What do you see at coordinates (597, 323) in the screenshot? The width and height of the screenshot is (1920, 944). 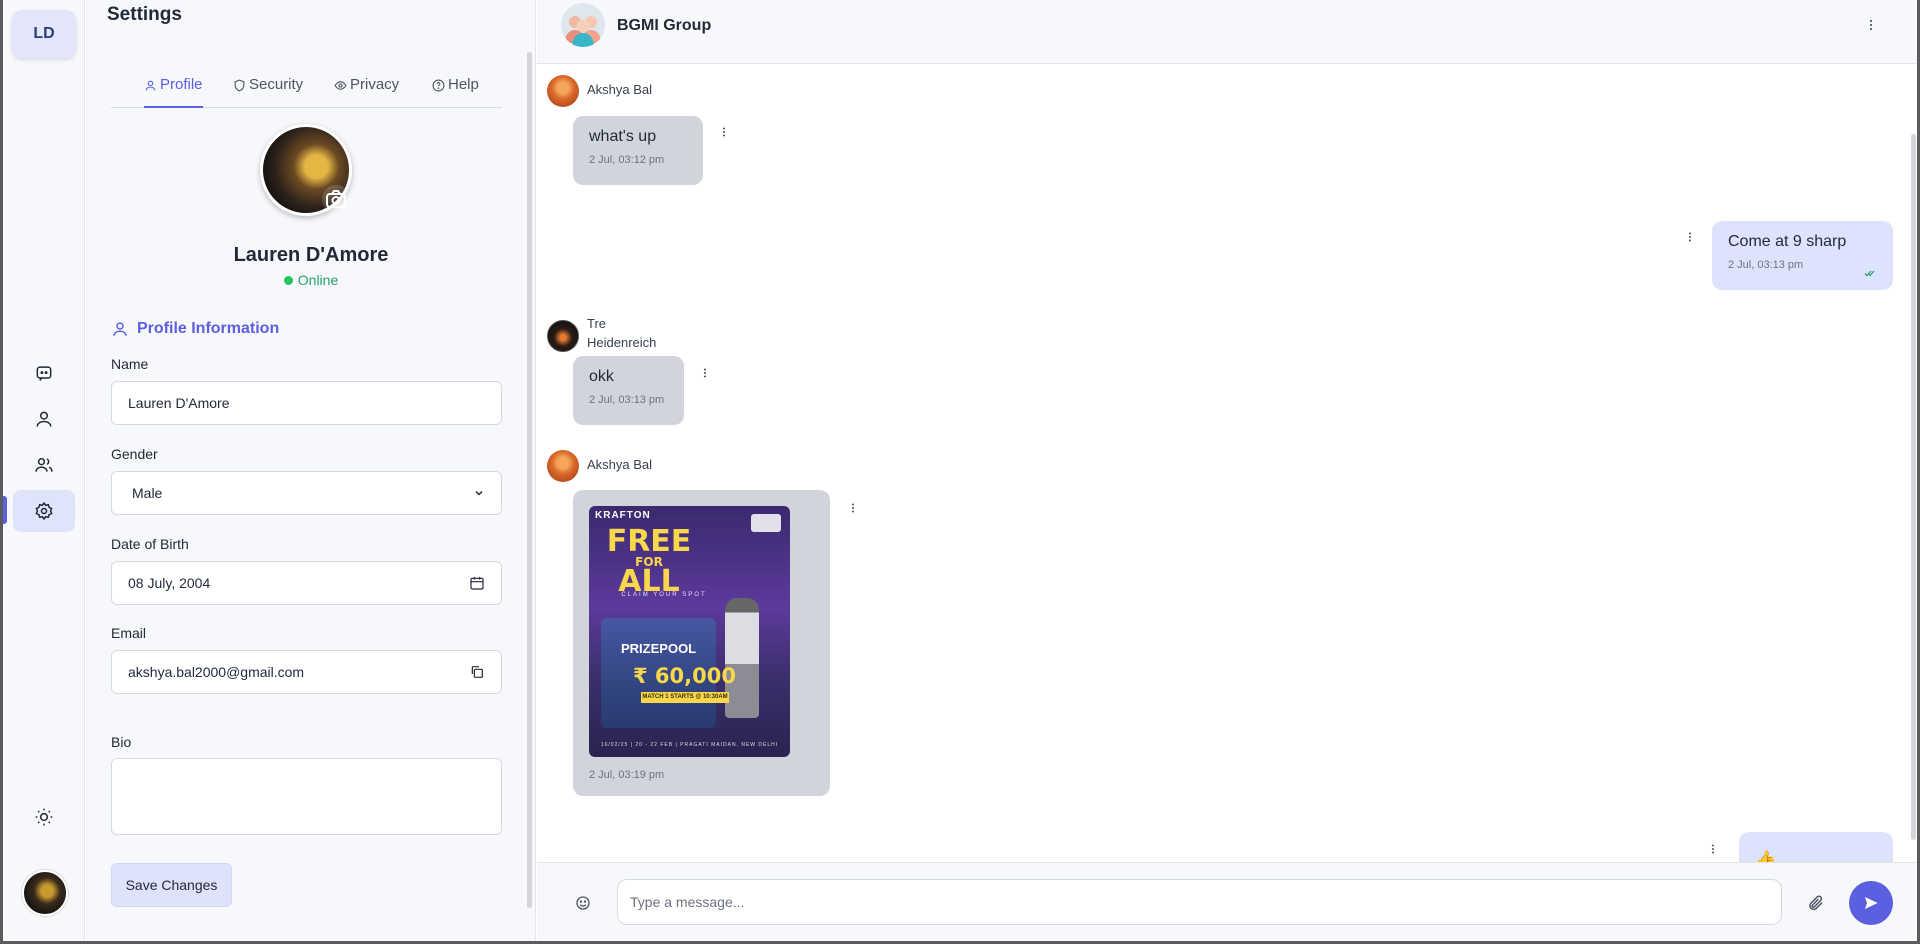 I see `sender-name-line1: Tre` at bounding box center [597, 323].